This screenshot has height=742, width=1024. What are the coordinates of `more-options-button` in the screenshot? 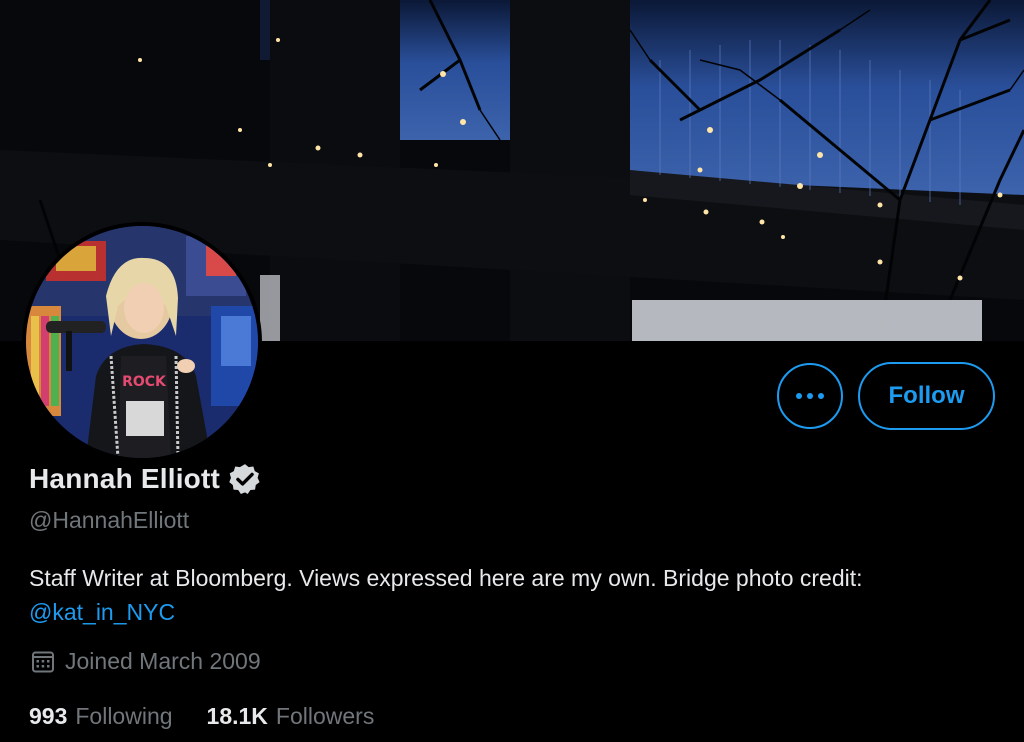 It's located at (810, 396).